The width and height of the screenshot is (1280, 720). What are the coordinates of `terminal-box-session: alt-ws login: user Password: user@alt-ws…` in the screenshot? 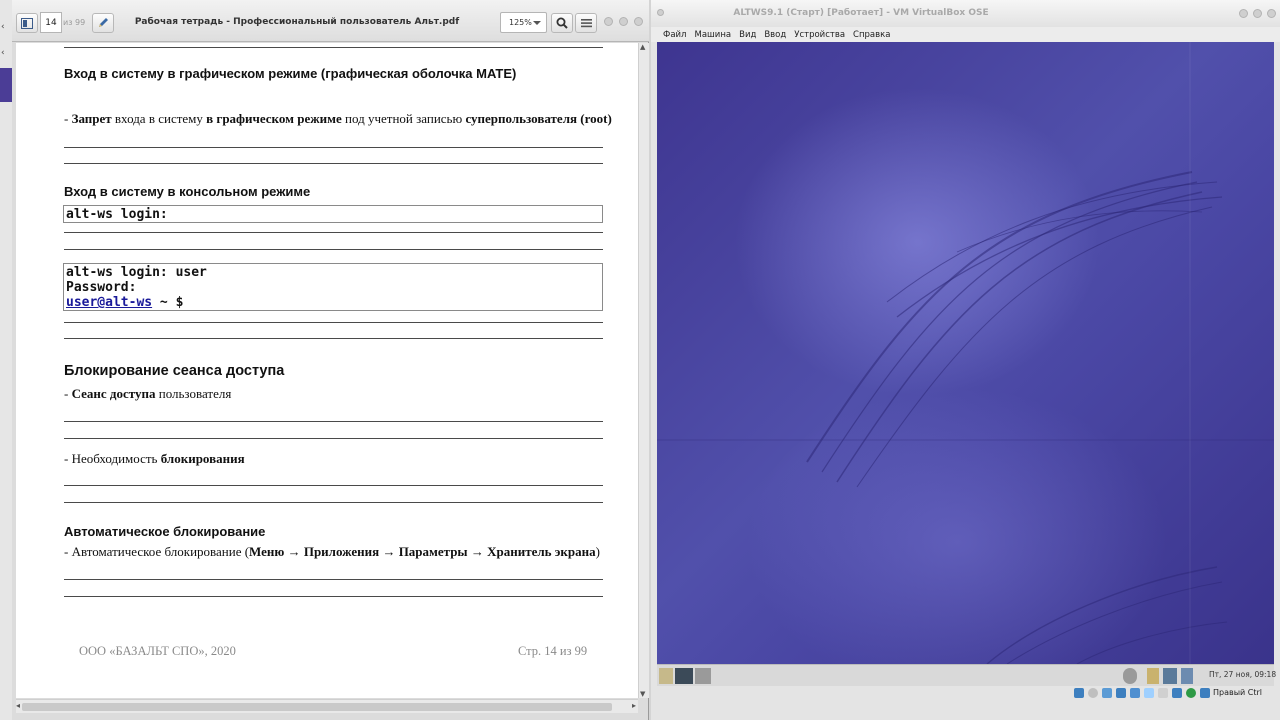 It's located at (333, 287).